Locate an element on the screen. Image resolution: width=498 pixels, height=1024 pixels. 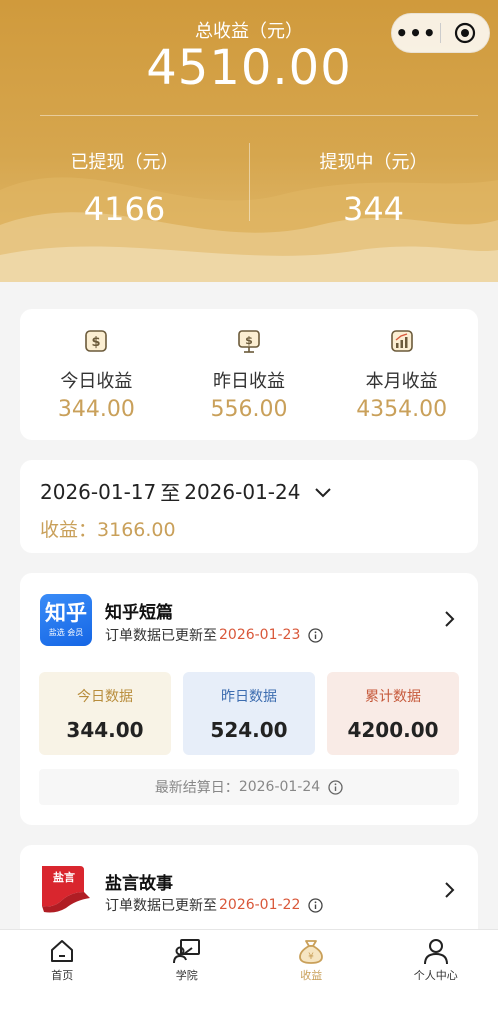
settle-prefix: 最新结算日： is located at coordinates (196, 788).